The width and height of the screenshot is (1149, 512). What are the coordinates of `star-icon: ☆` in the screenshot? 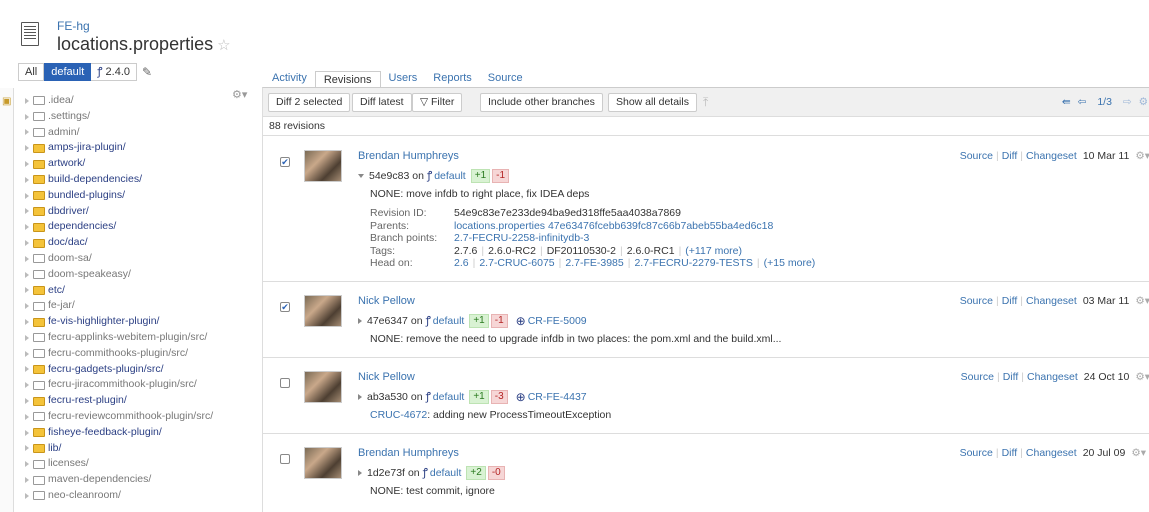 It's located at (223, 45).